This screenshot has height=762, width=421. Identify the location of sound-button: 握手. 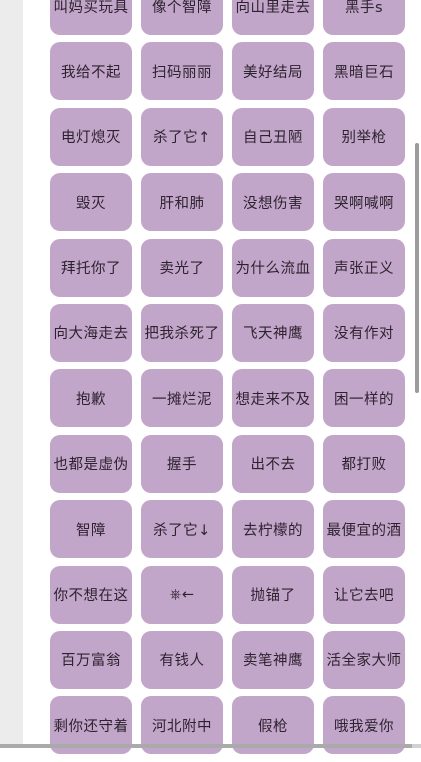
(182, 463).